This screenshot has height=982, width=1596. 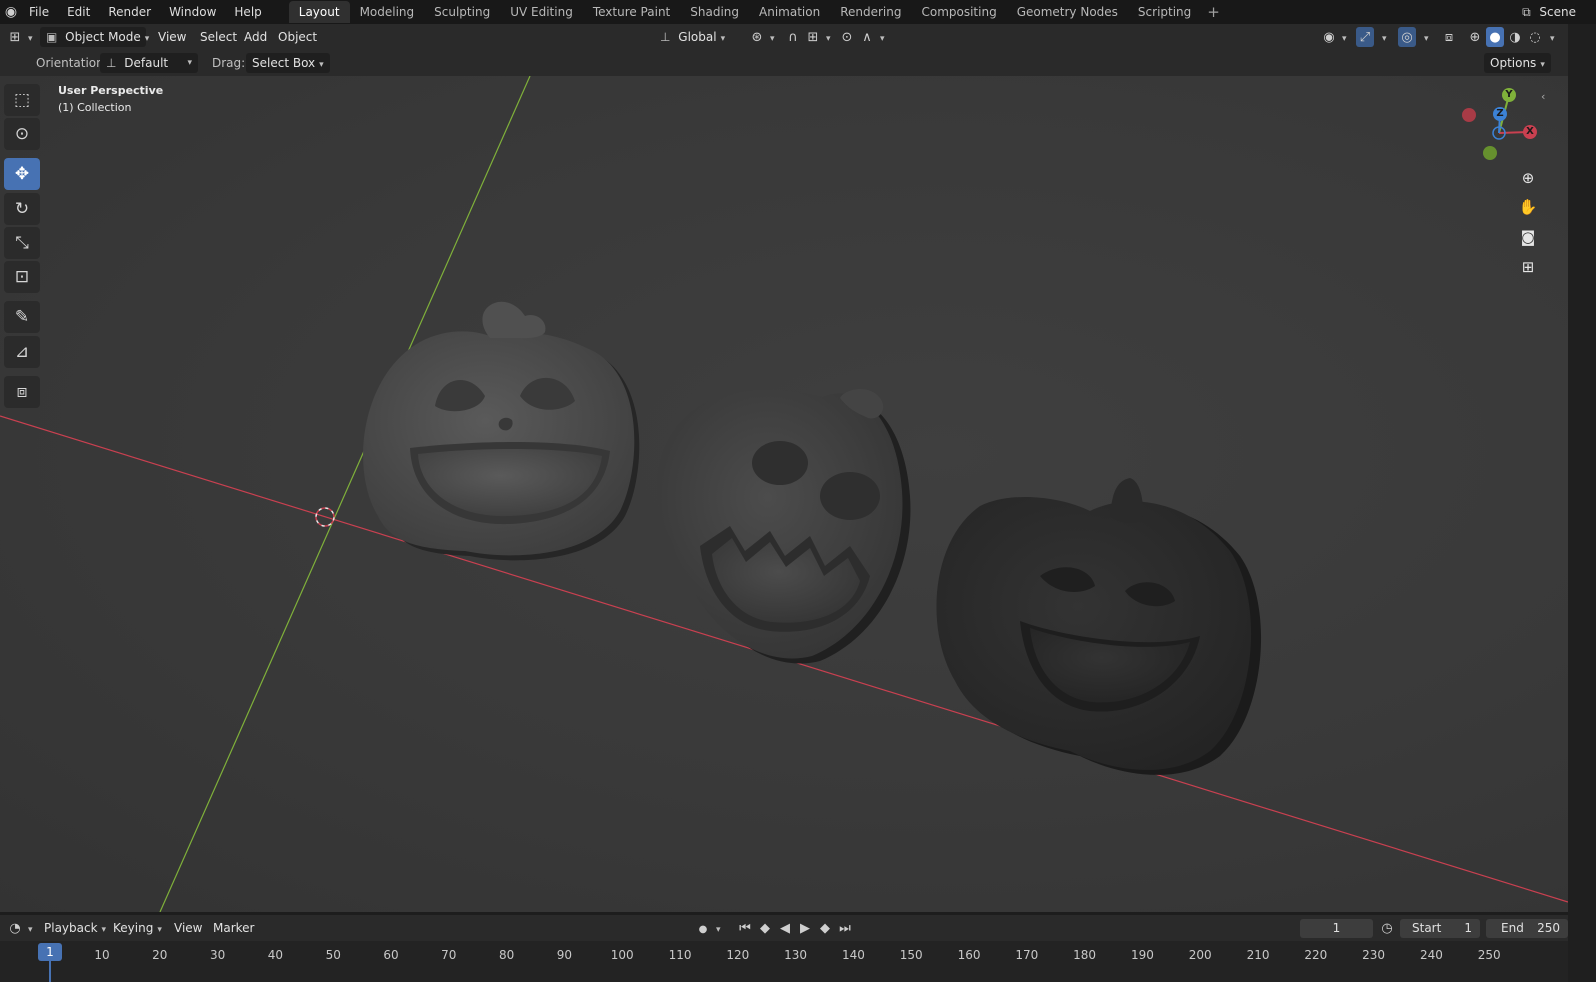 I want to click on drag-dropdown: Select Box ▾, so click(x=288, y=63).